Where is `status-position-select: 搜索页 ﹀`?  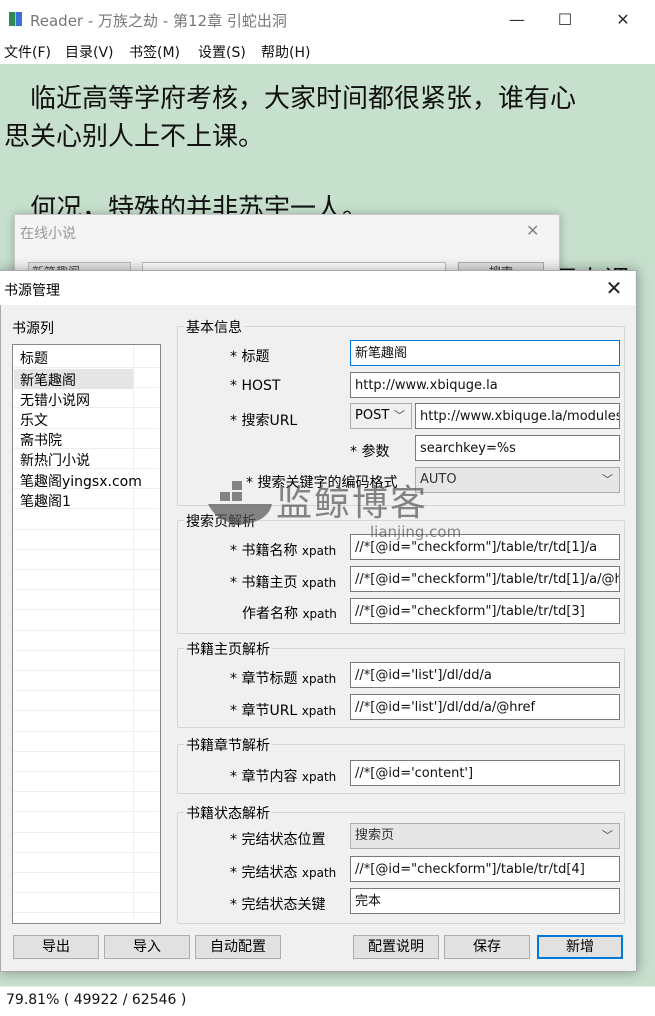
status-position-select: 搜索页 ﹀ is located at coordinates (485, 836).